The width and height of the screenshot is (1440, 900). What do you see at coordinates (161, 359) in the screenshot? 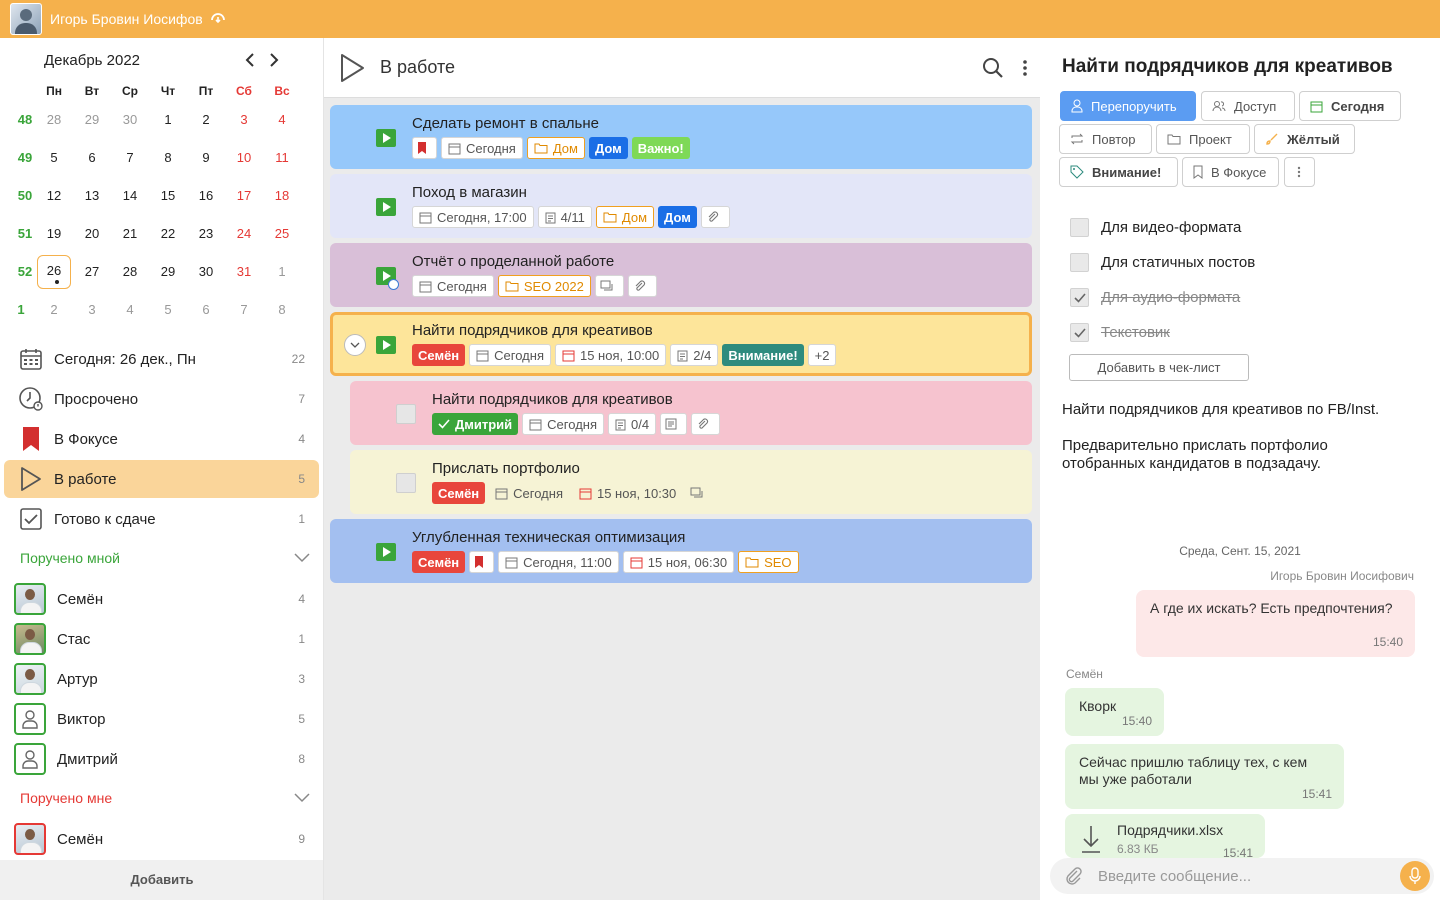
I see `nav-item-today: Сегодня: 26 дек., Пн 22` at bounding box center [161, 359].